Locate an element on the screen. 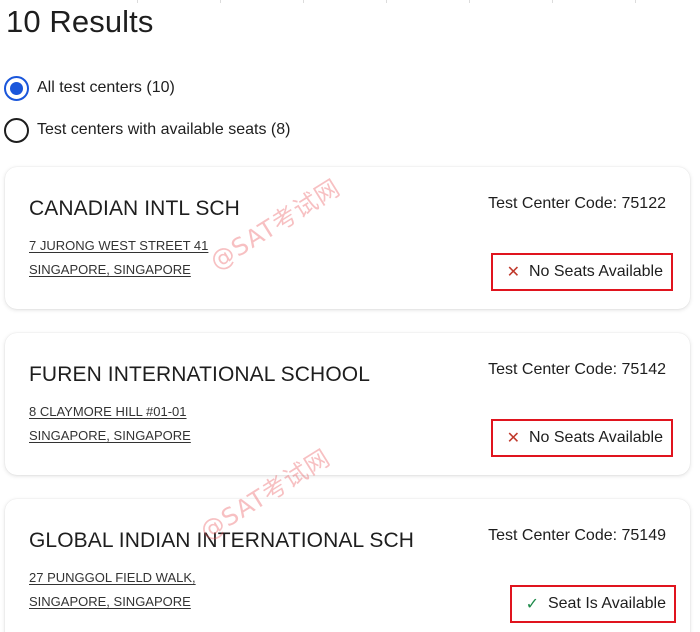 This screenshot has height=632, width=700. test-center-name: CANADIAN INTL SCH is located at coordinates (134, 208).